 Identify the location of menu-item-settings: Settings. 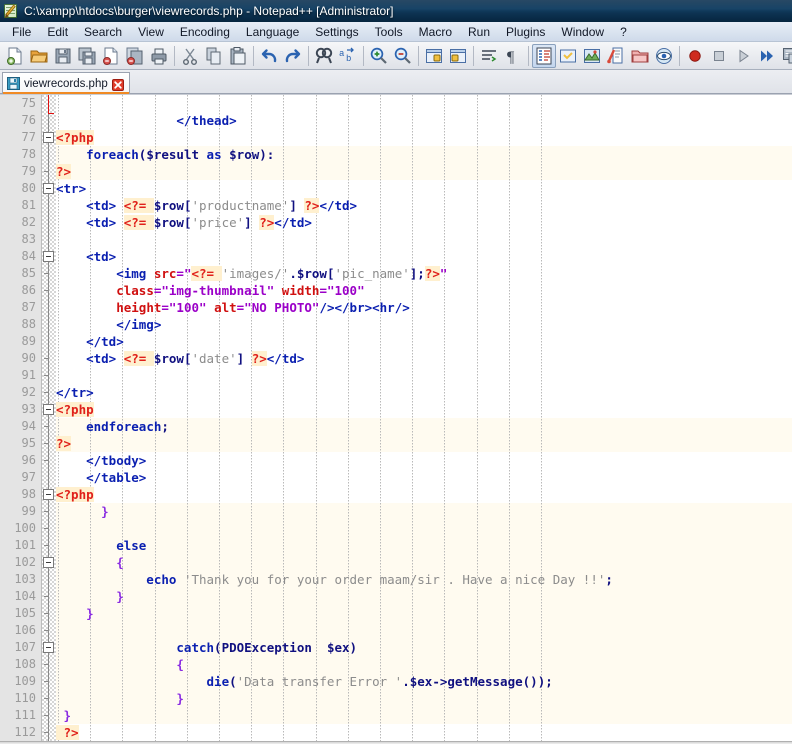
(336, 32).